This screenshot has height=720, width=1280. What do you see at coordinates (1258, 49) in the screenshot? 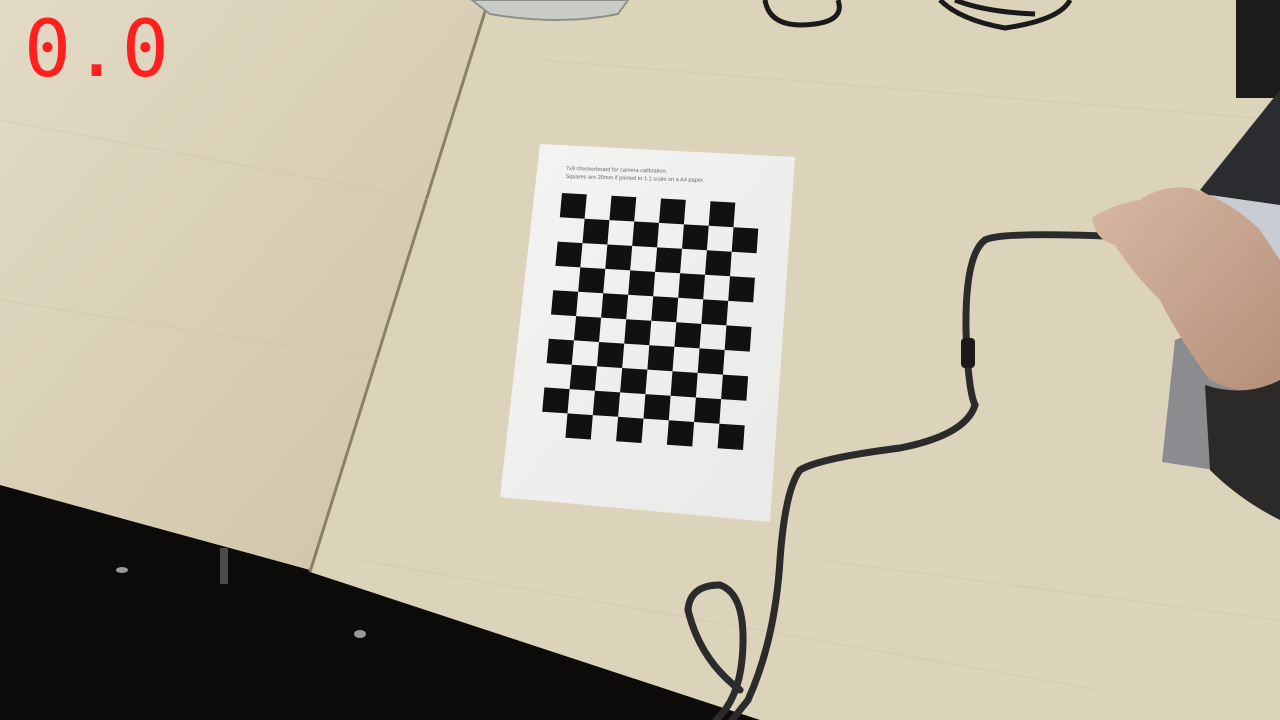
I see `dark-device-right` at bounding box center [1258, 49].